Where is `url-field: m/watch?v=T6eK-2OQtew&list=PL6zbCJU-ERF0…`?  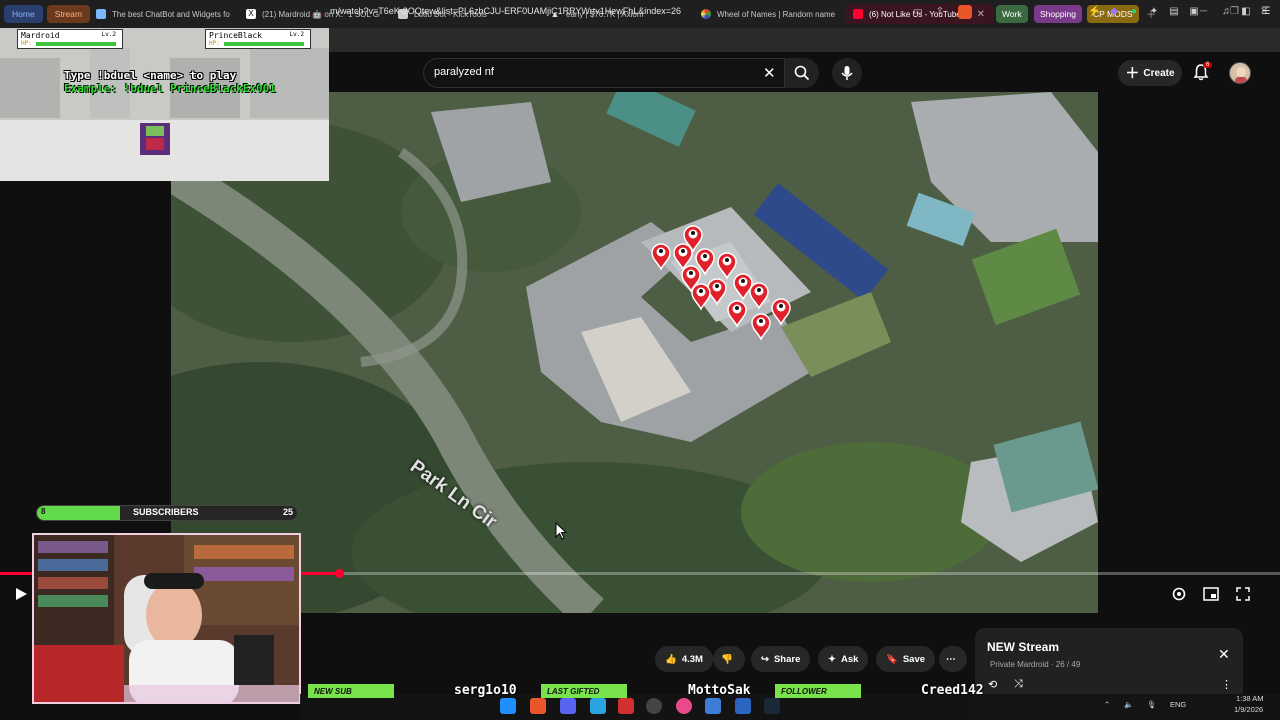 url-field: m/watch?v=T6eK-2OQtew&list=PL6zbCJU-ERF0… is located at coordinates (505, 11).